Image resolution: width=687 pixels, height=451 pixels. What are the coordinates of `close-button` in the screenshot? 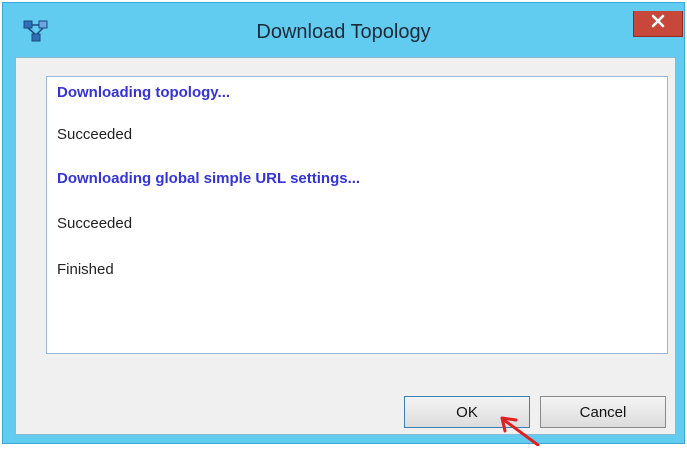 It's located at (658, 24).